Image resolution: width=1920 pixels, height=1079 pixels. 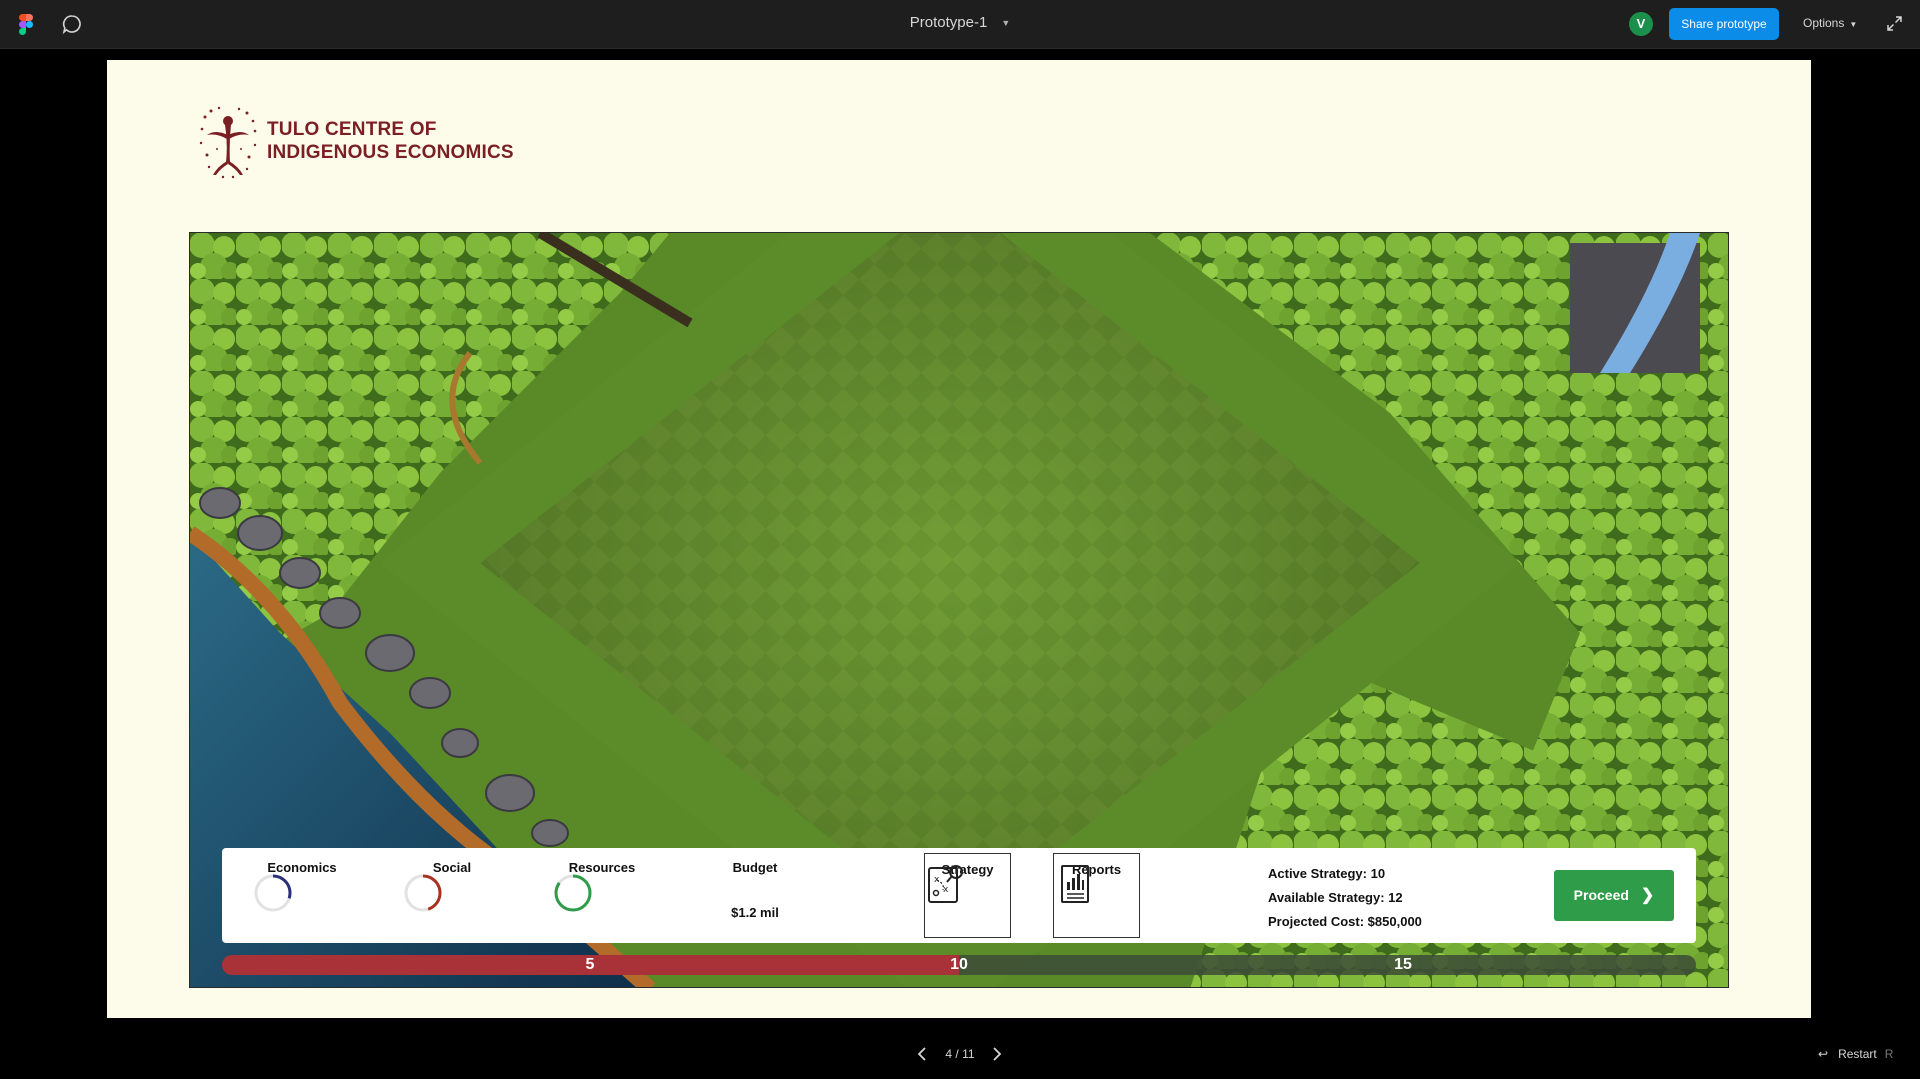 I want to click on social-metric: Social, so click(x=452, y=886).